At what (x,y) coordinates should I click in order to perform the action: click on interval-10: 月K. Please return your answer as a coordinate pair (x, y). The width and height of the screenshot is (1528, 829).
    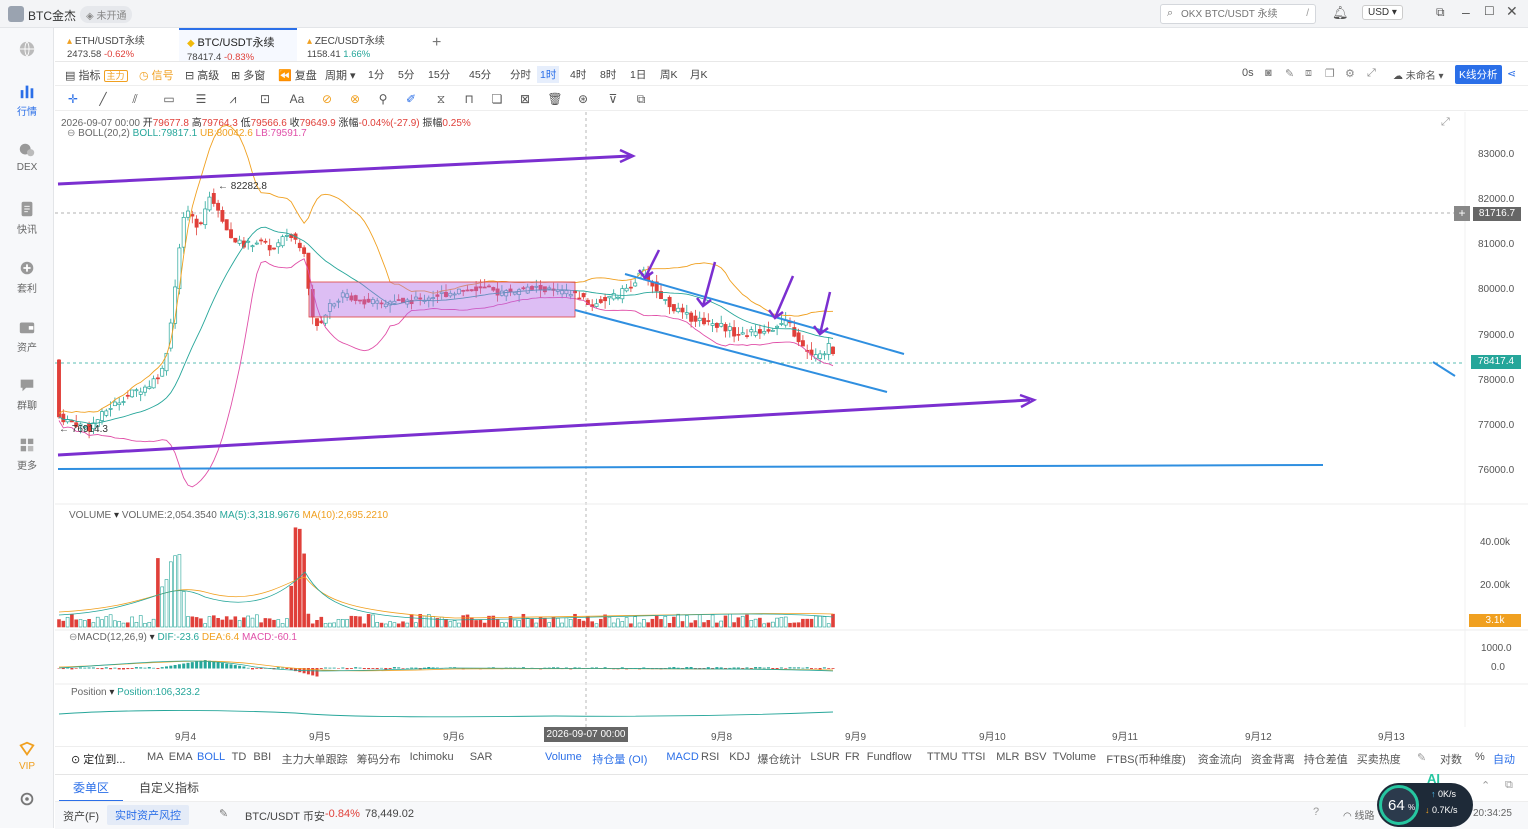
    Looking at the image, I should click on (699, 74).